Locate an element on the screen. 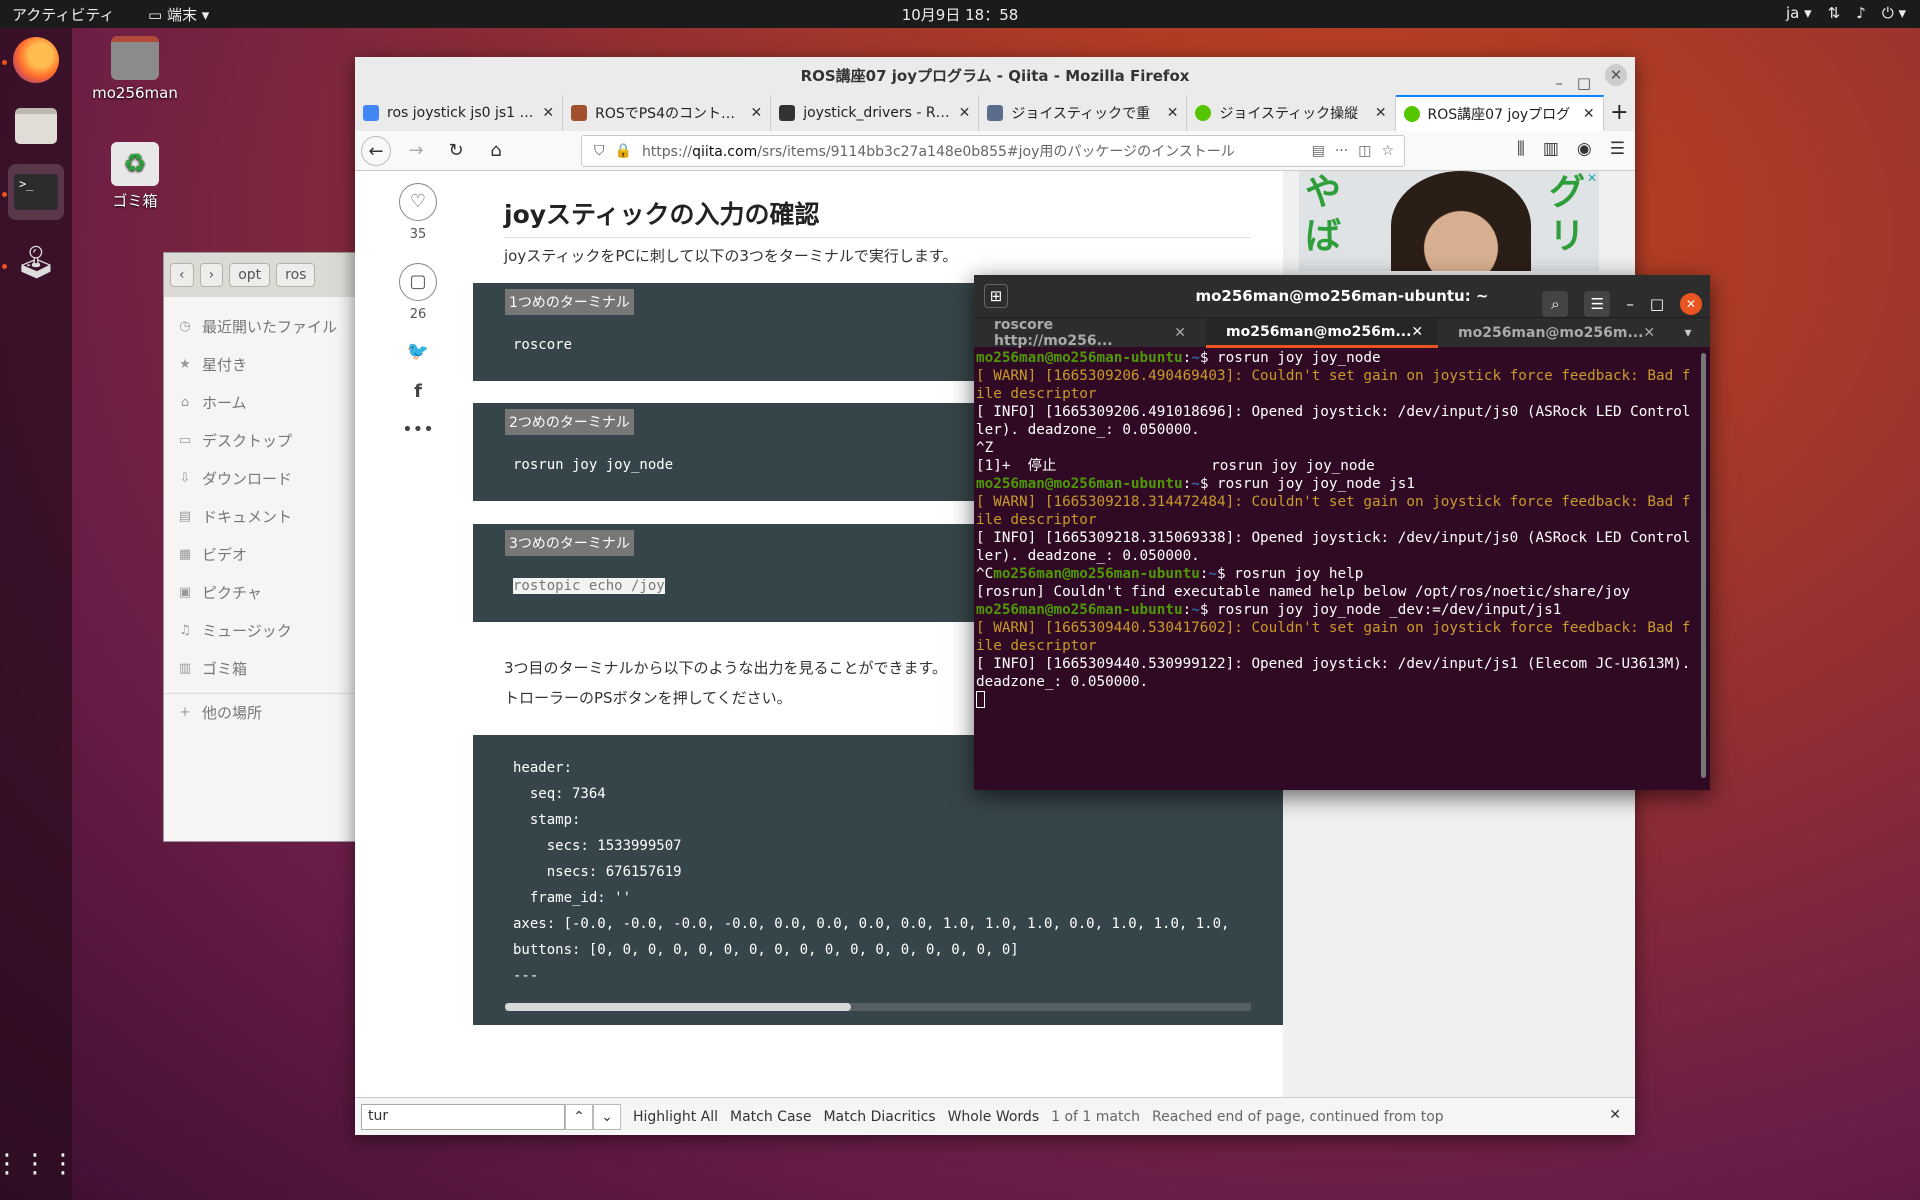 This screenshot has height=1200, width=1920. input-method: ja ▾ is located at coordinates (1799, 13).